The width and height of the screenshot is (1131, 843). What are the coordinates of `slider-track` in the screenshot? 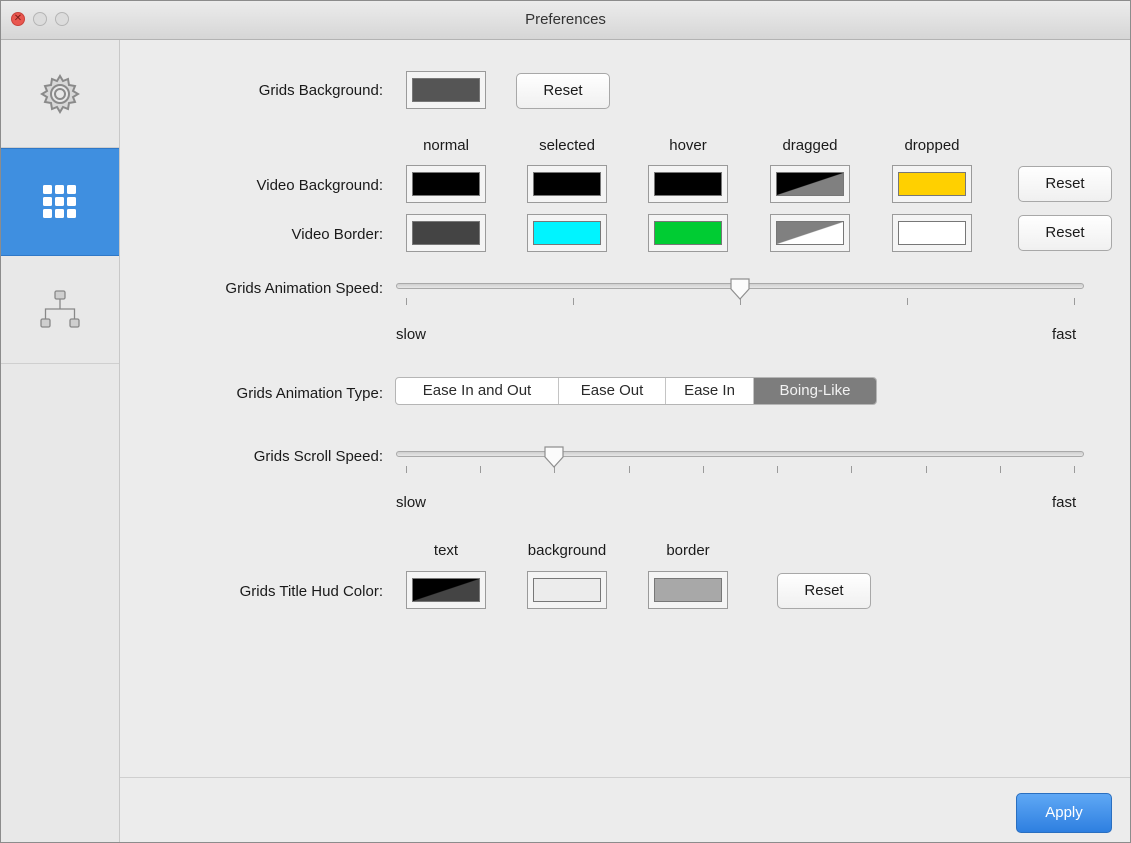 It's located at (740, 454).